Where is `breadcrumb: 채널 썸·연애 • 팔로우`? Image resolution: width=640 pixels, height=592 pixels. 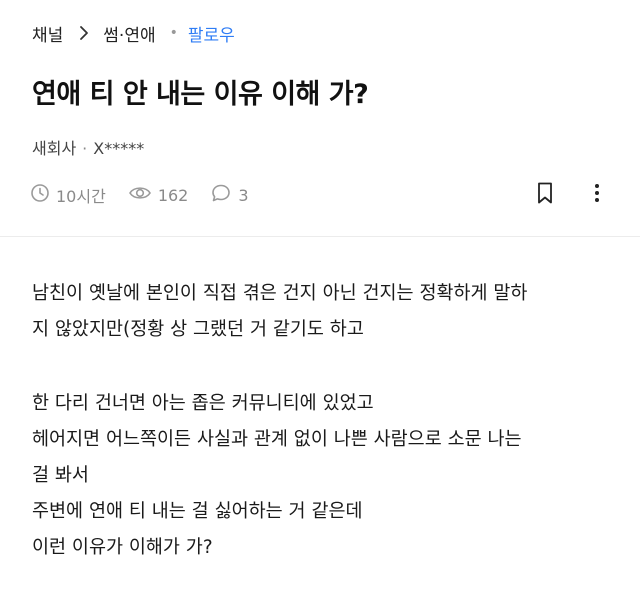
breadcrumb: 채널 썸·연애 • 팔로우 is located at coordinates (133, 33).